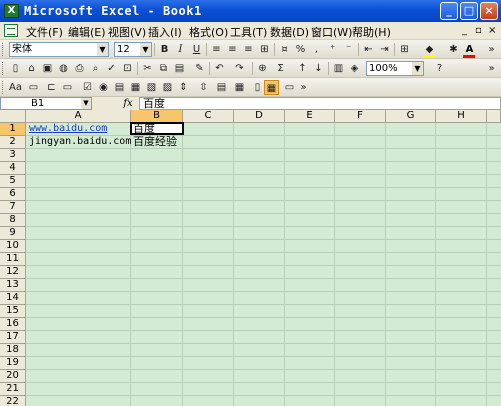 This screenshot has width=501, height=406. What do you see at coordinates (13, 350) in the screenshot?
I see `row-header-18: 18` at bounding box center [13, 350].